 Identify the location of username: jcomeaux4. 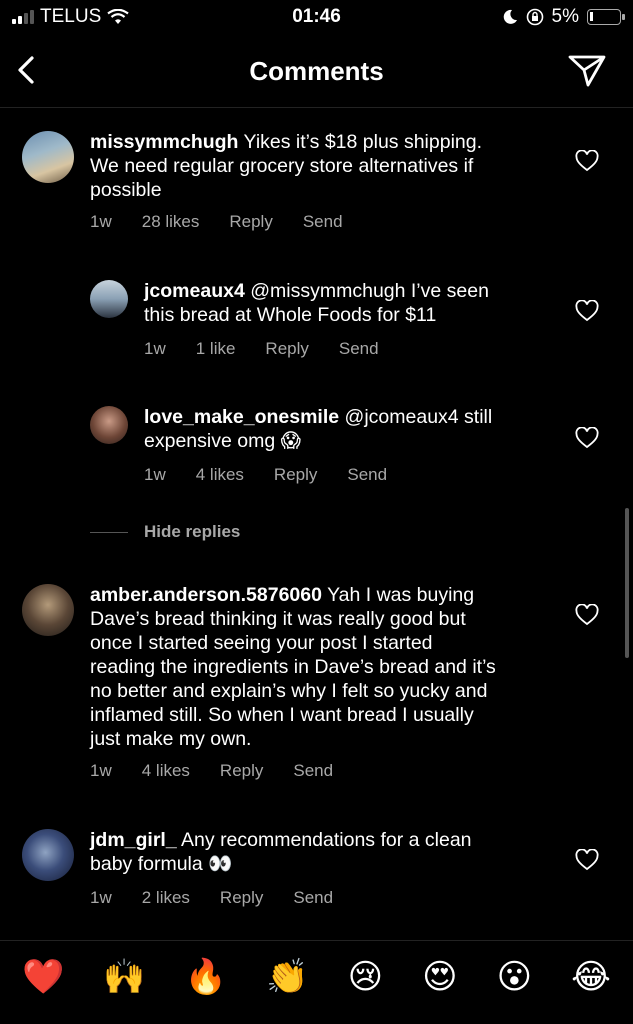
(194, 291).